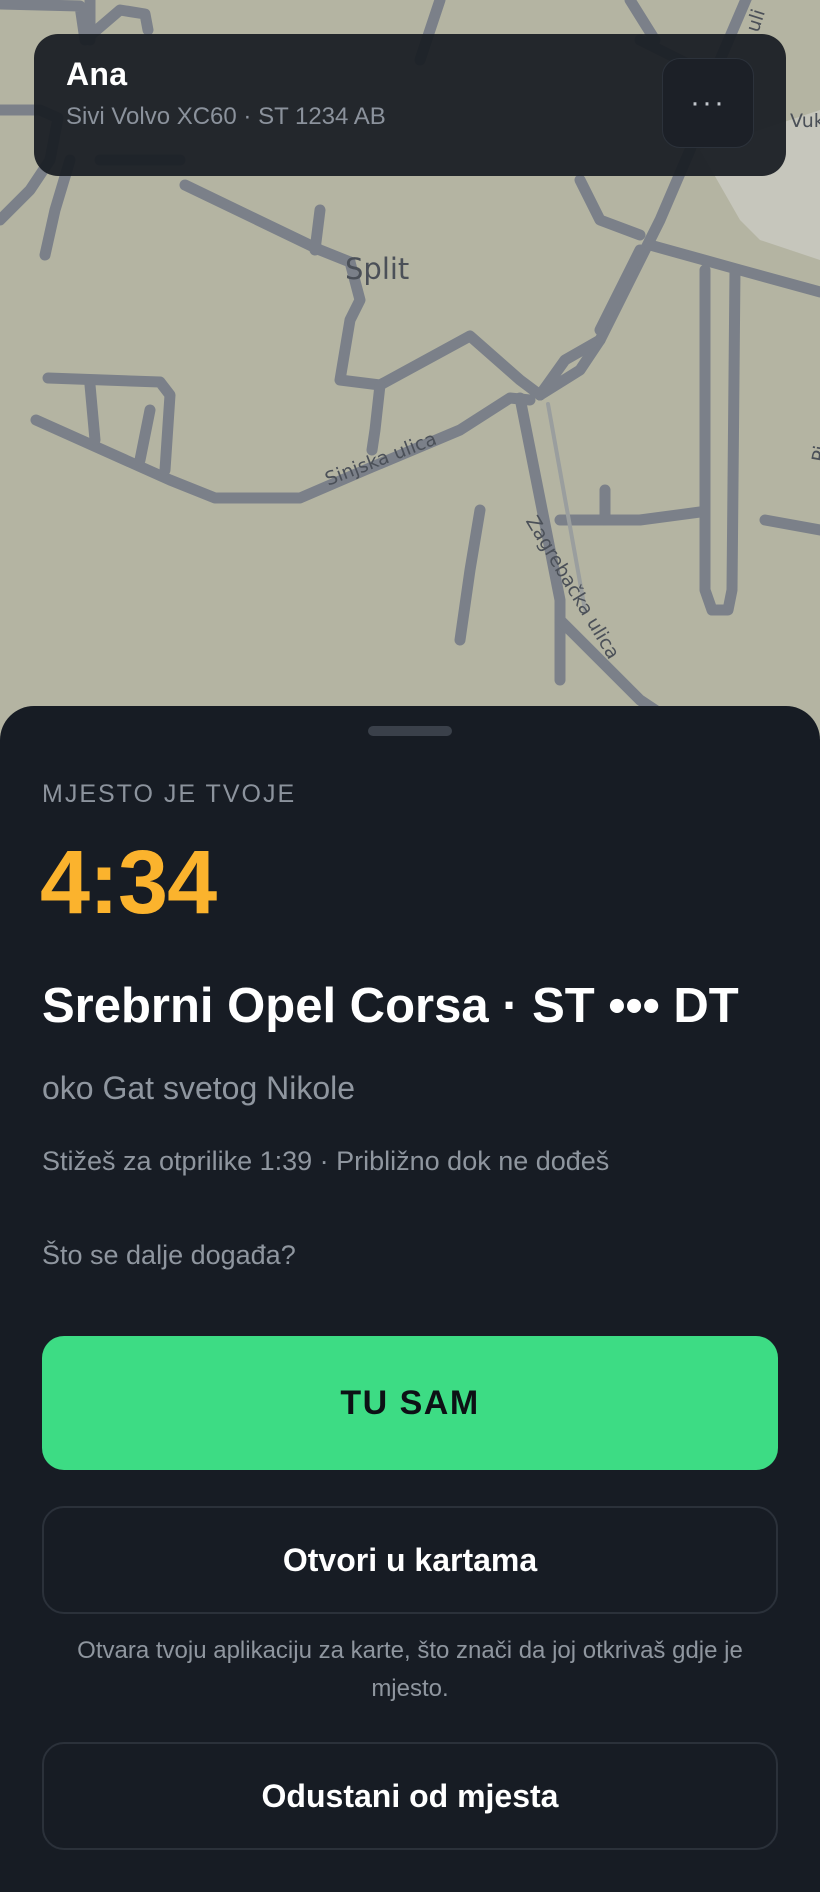  Describe the element at coordinates (97, 74) in the screenshot. I see `driver-name: Ana` at that location.